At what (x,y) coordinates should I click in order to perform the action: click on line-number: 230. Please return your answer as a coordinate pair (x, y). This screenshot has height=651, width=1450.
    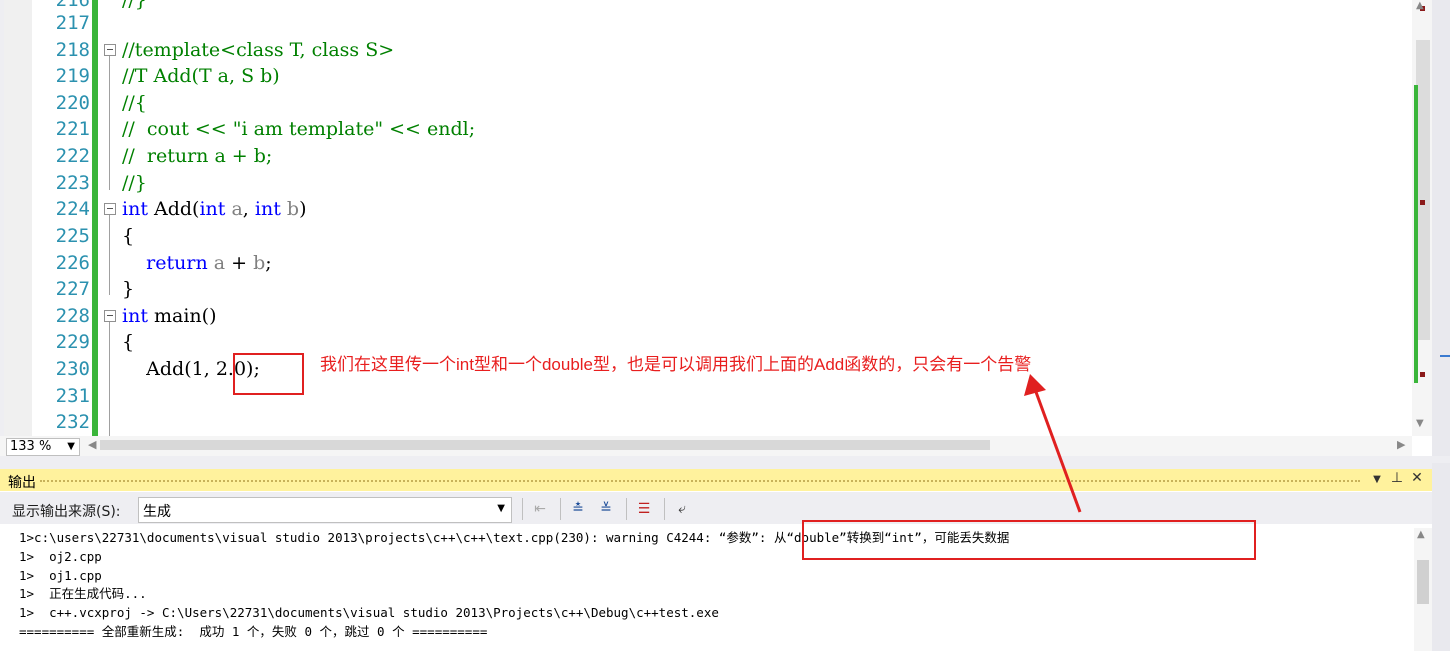
    Looking at the image, I should click on (72, 369).